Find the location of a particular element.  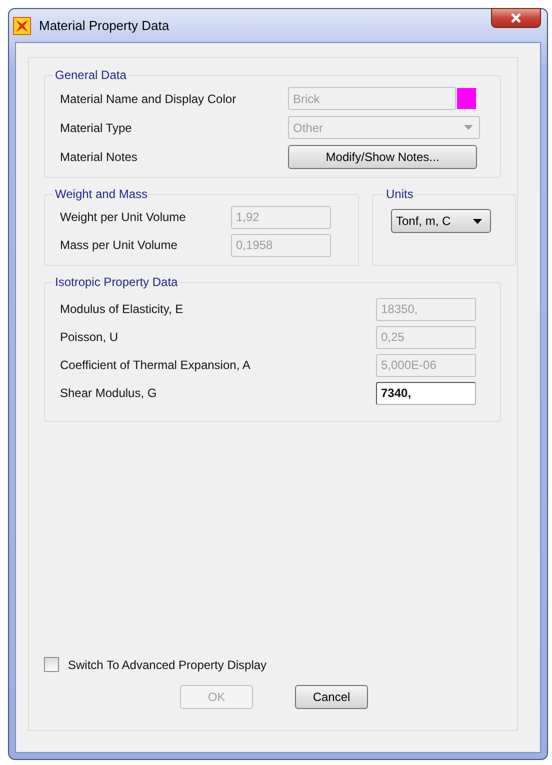

field-label: Material Type is located at coordinates (96, 127).